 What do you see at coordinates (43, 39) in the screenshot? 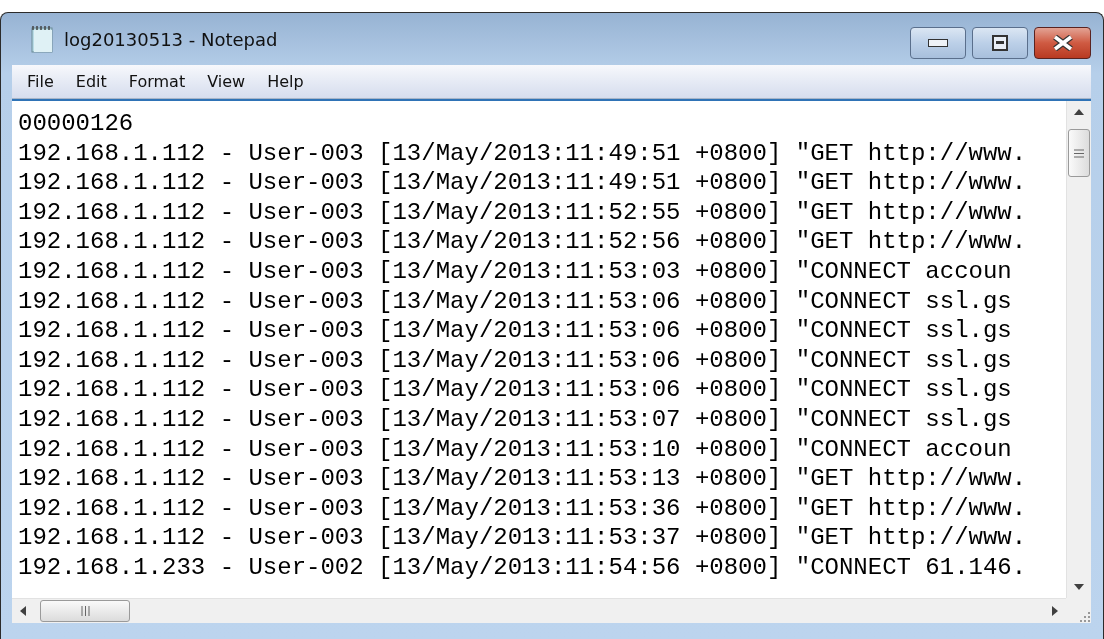
I see `notepad-icon` at bounding box center [43, 39].